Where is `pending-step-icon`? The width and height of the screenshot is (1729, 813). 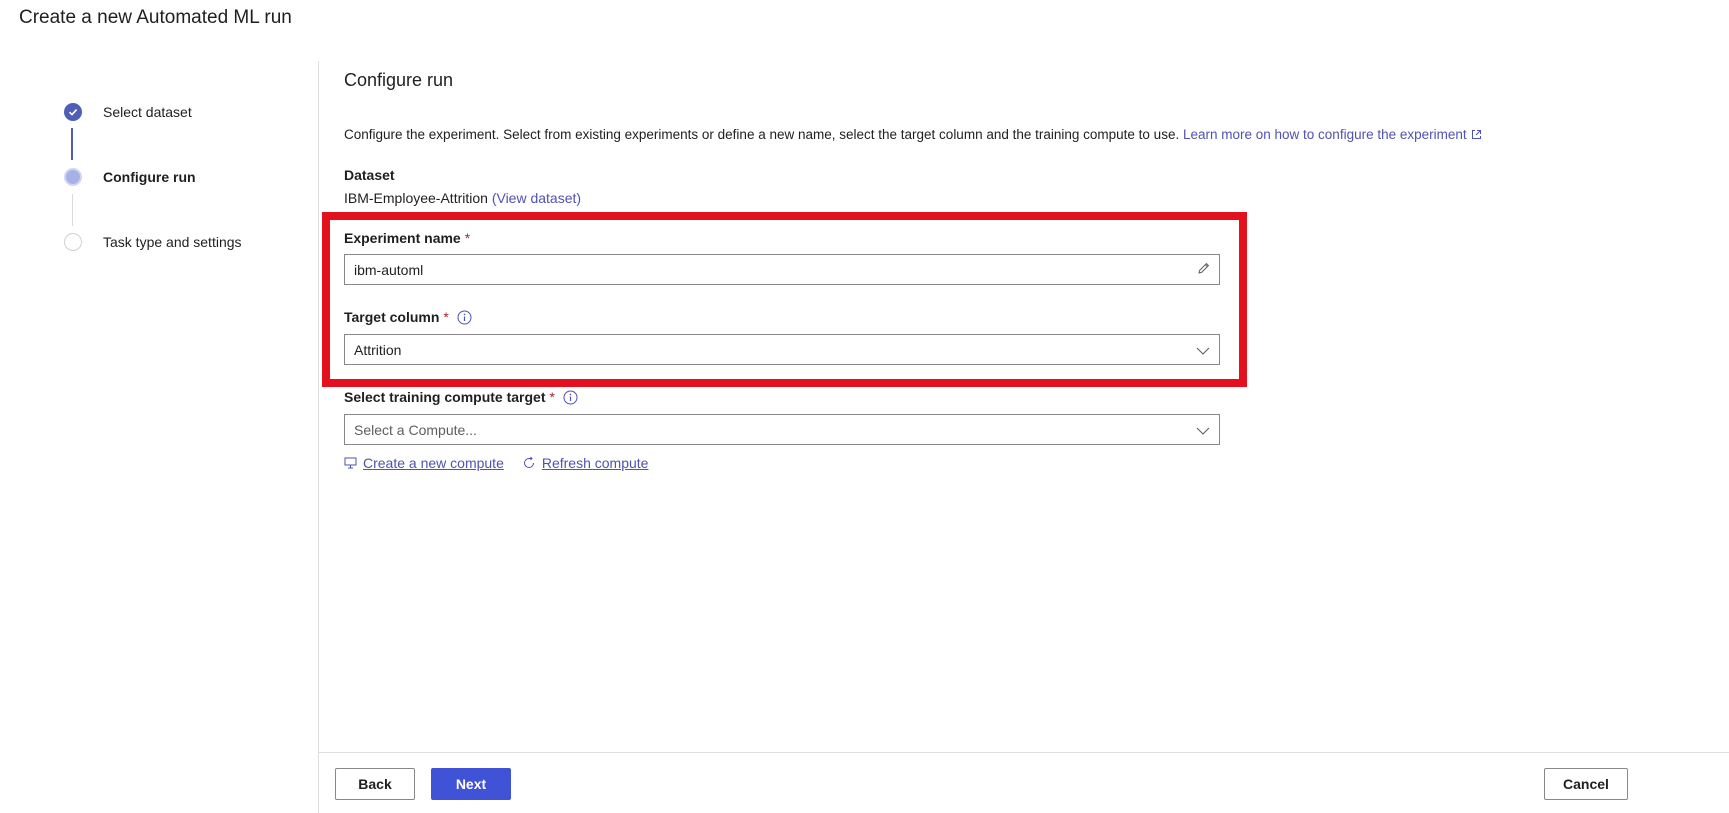
pending-step-icon is located at coordinates (73, 242).